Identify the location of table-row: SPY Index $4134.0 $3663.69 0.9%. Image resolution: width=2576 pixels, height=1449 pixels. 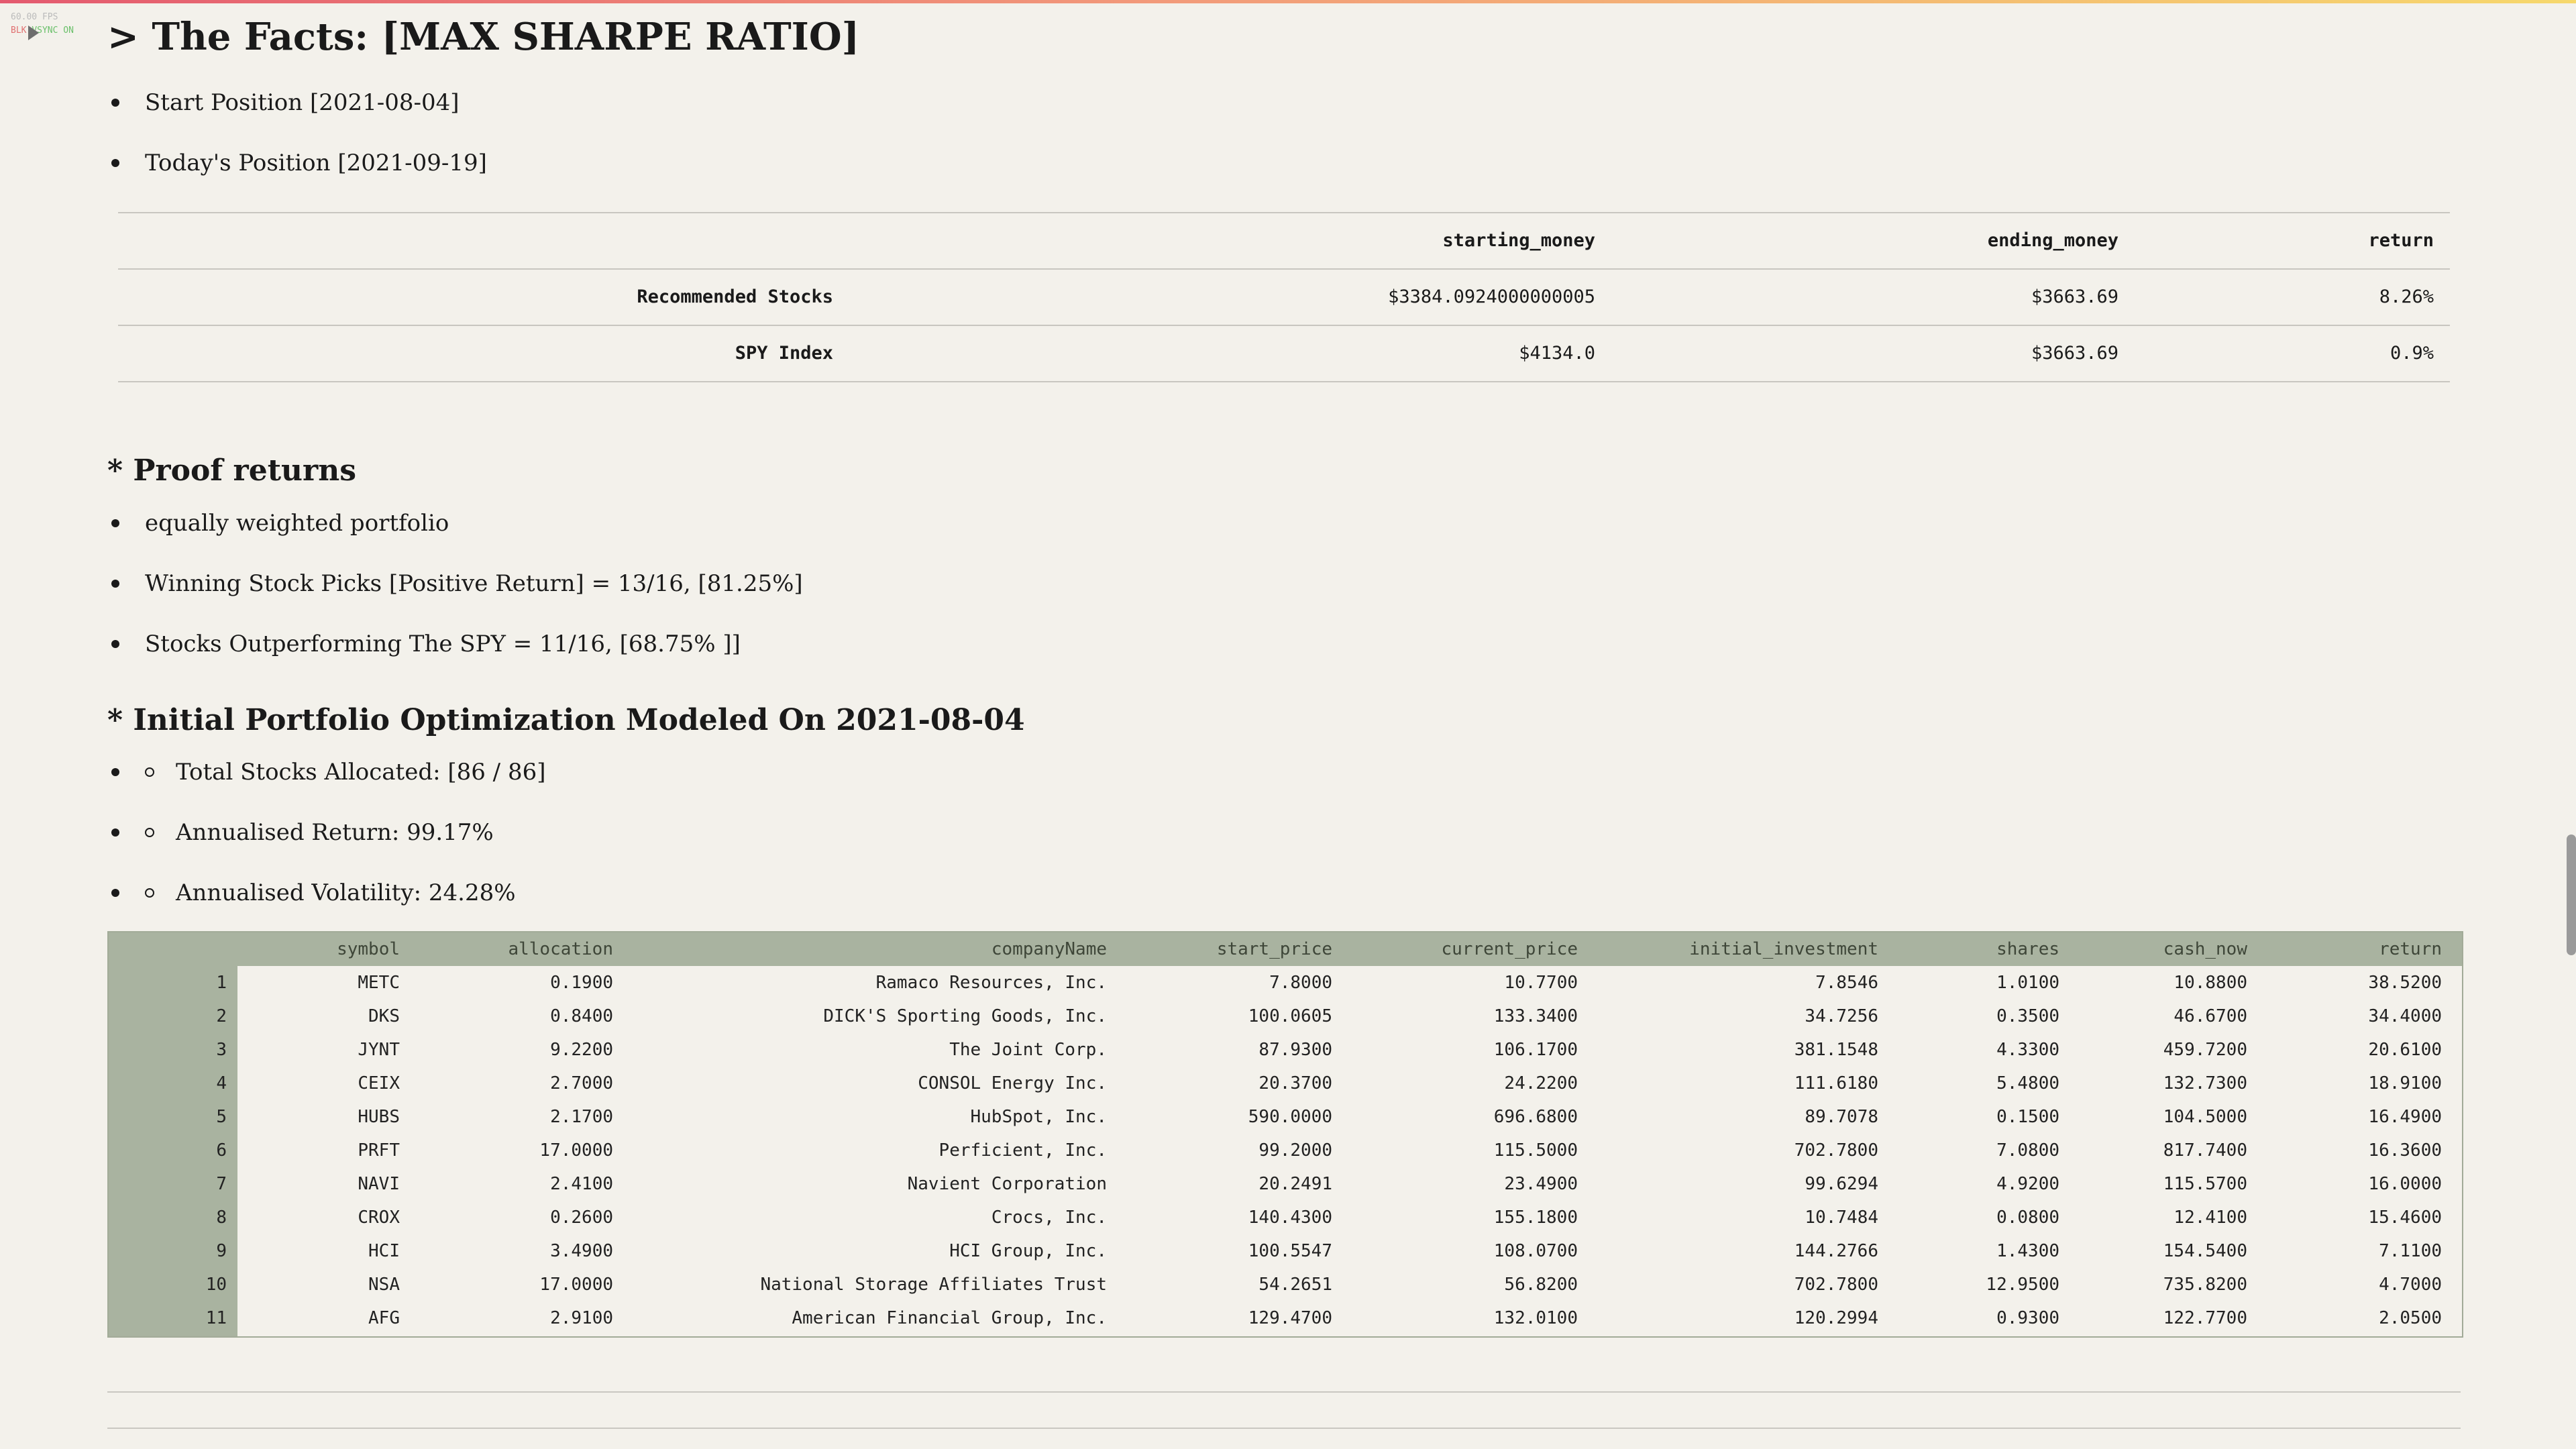
(1284, 353).